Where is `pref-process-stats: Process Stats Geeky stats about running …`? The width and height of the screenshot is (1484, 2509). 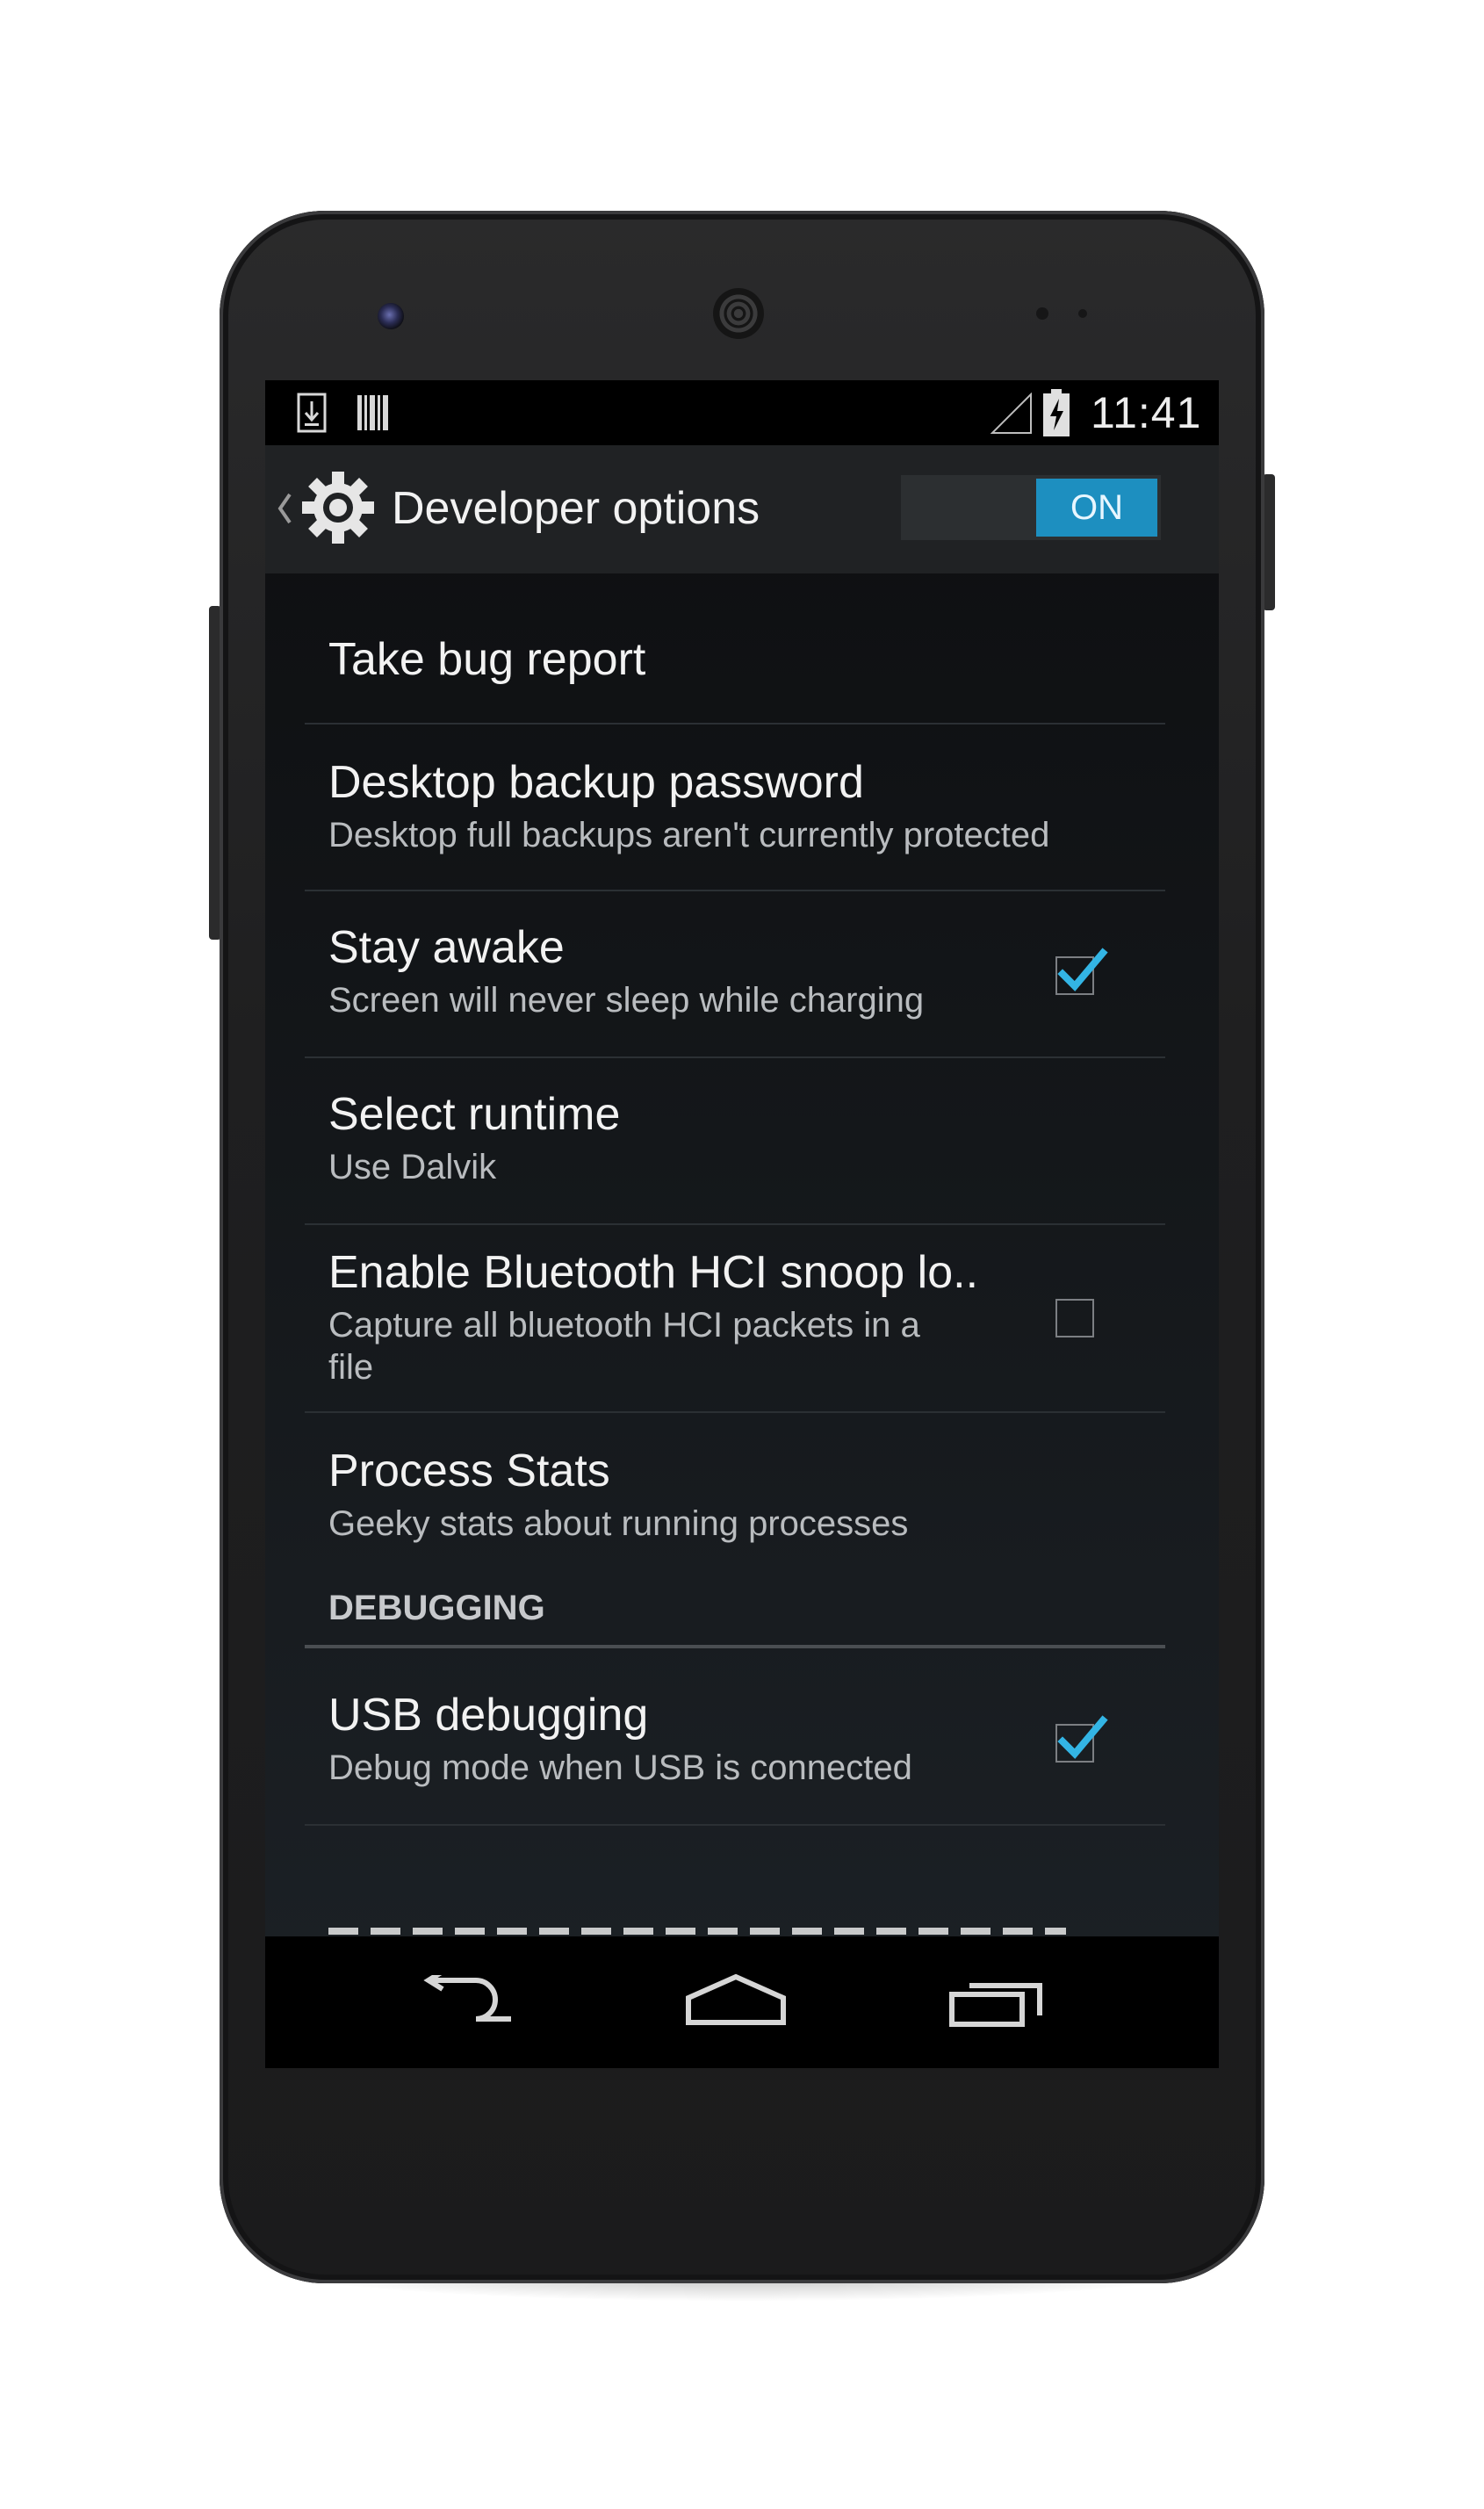 pref-process-stats: Process Stats Geeky stats about running … is located at coordinates (742, 1496).